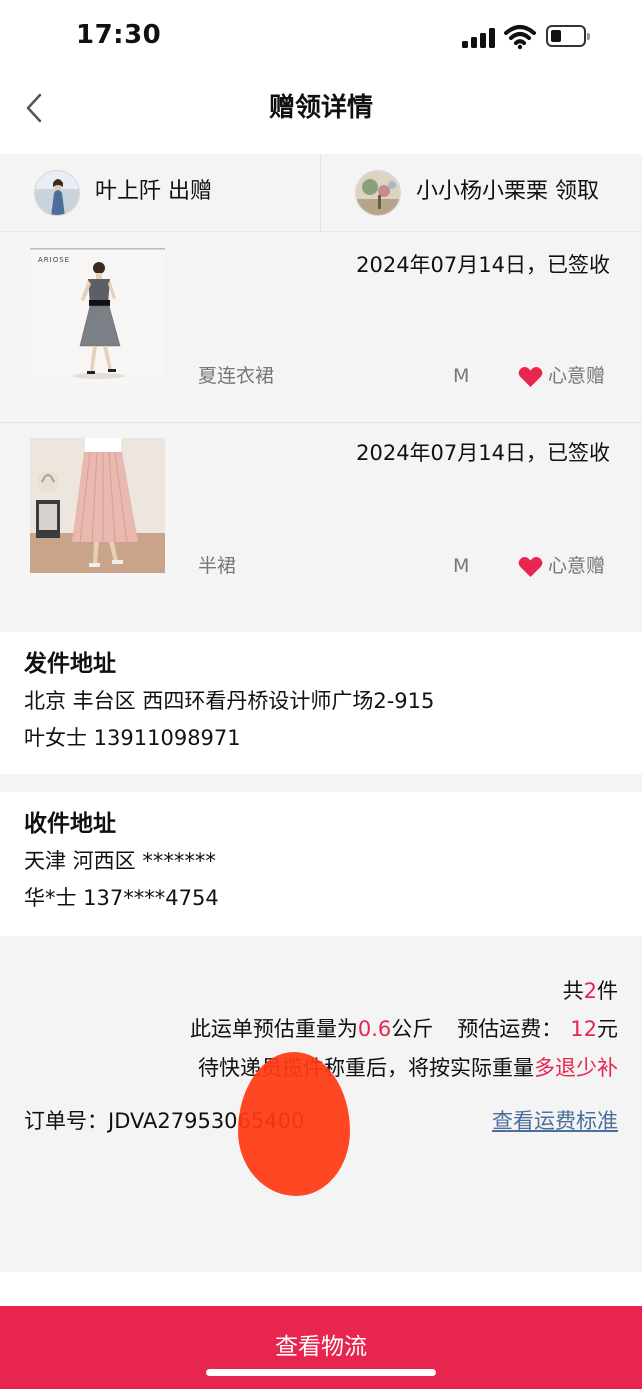 The width and height of the screenshot is (642, 1389). Describe the element at coordinates (70, 664) in the screenshot. I see `sender-address-title: 发件地址` at that location.